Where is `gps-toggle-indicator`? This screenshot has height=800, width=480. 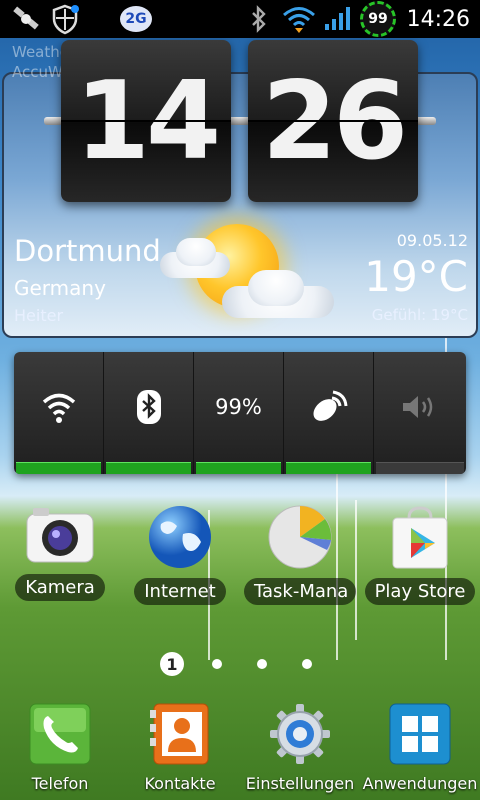 gps-toggle-indicator is located at coordinates (328, 468).